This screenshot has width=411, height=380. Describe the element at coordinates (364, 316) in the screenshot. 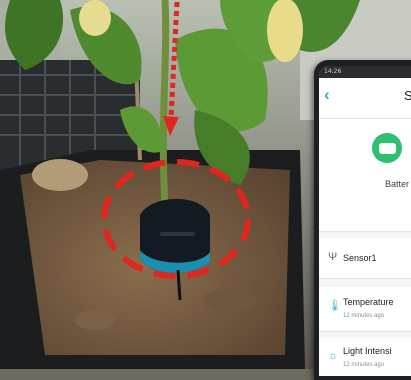

I see `temperature-updated: 12 minutes ago` at that location.